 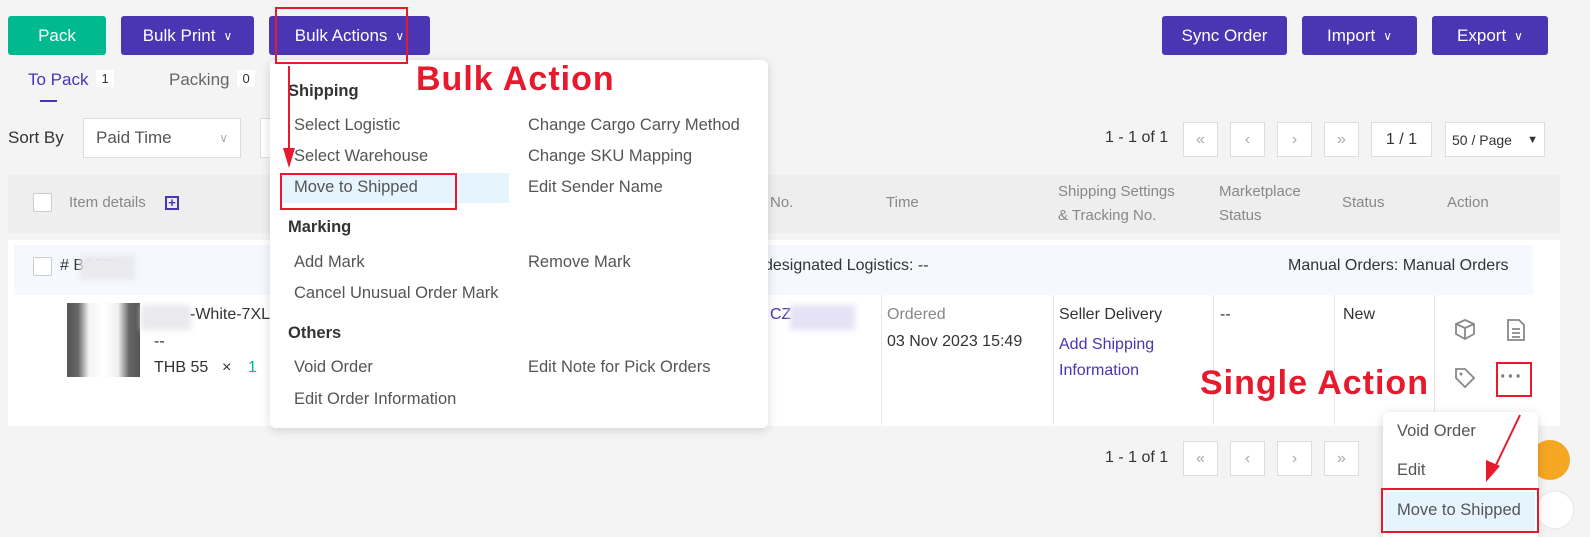 What do you see at coordinates (375, 399) in the screenshot?
I see `menu-item-edit-order-information: Edit Order Information` at bounding box center [375, 399].